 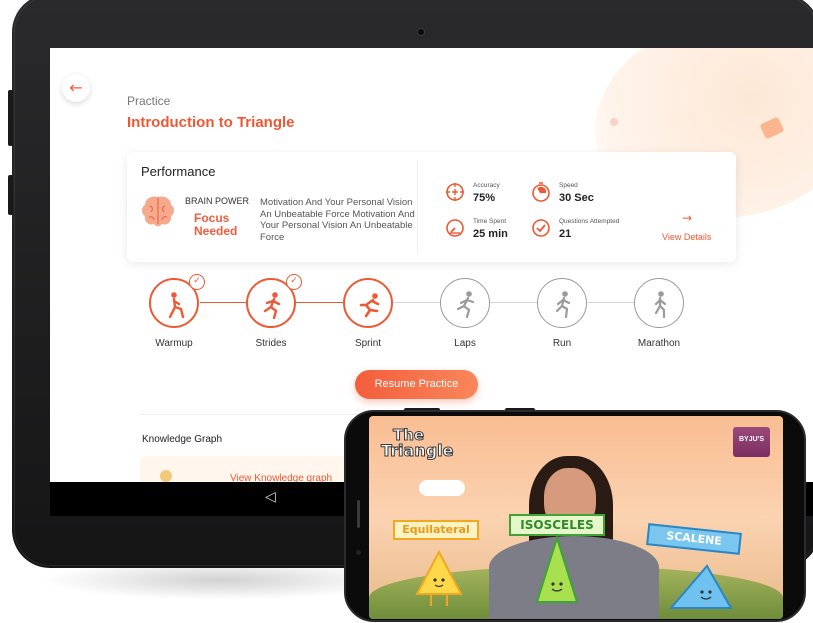 I want to click on tablet-power-button, so click(x=10, y=195).